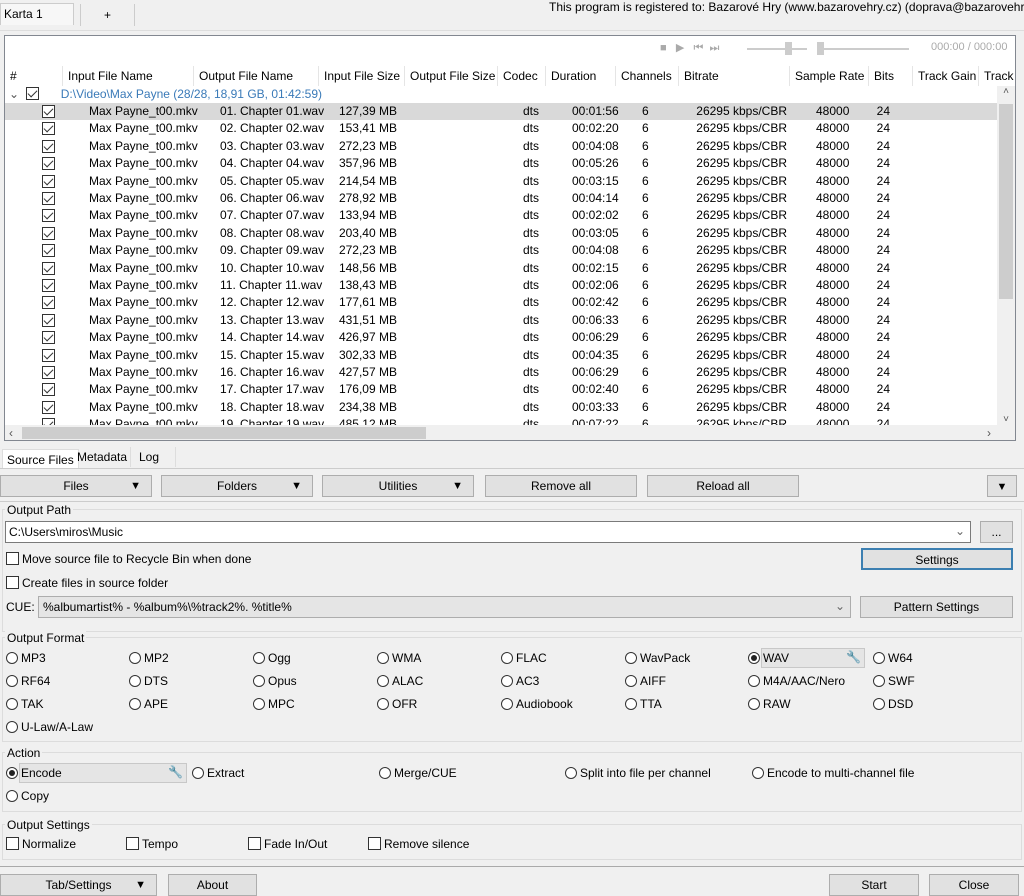 Image resolution: width=1024 pixels, height=896 pixels. What do you see at coordinates (510, 432) in the screenshot?
I see `horizontal-scrollbar: ‹ ›` at bounding box center [510, 432].